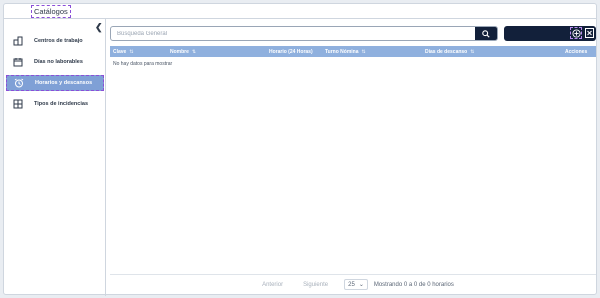 The height and width of the screenshot is (298, 600). I want to click on column-header-nombre: Nombre ⇅, so click(216, 51).